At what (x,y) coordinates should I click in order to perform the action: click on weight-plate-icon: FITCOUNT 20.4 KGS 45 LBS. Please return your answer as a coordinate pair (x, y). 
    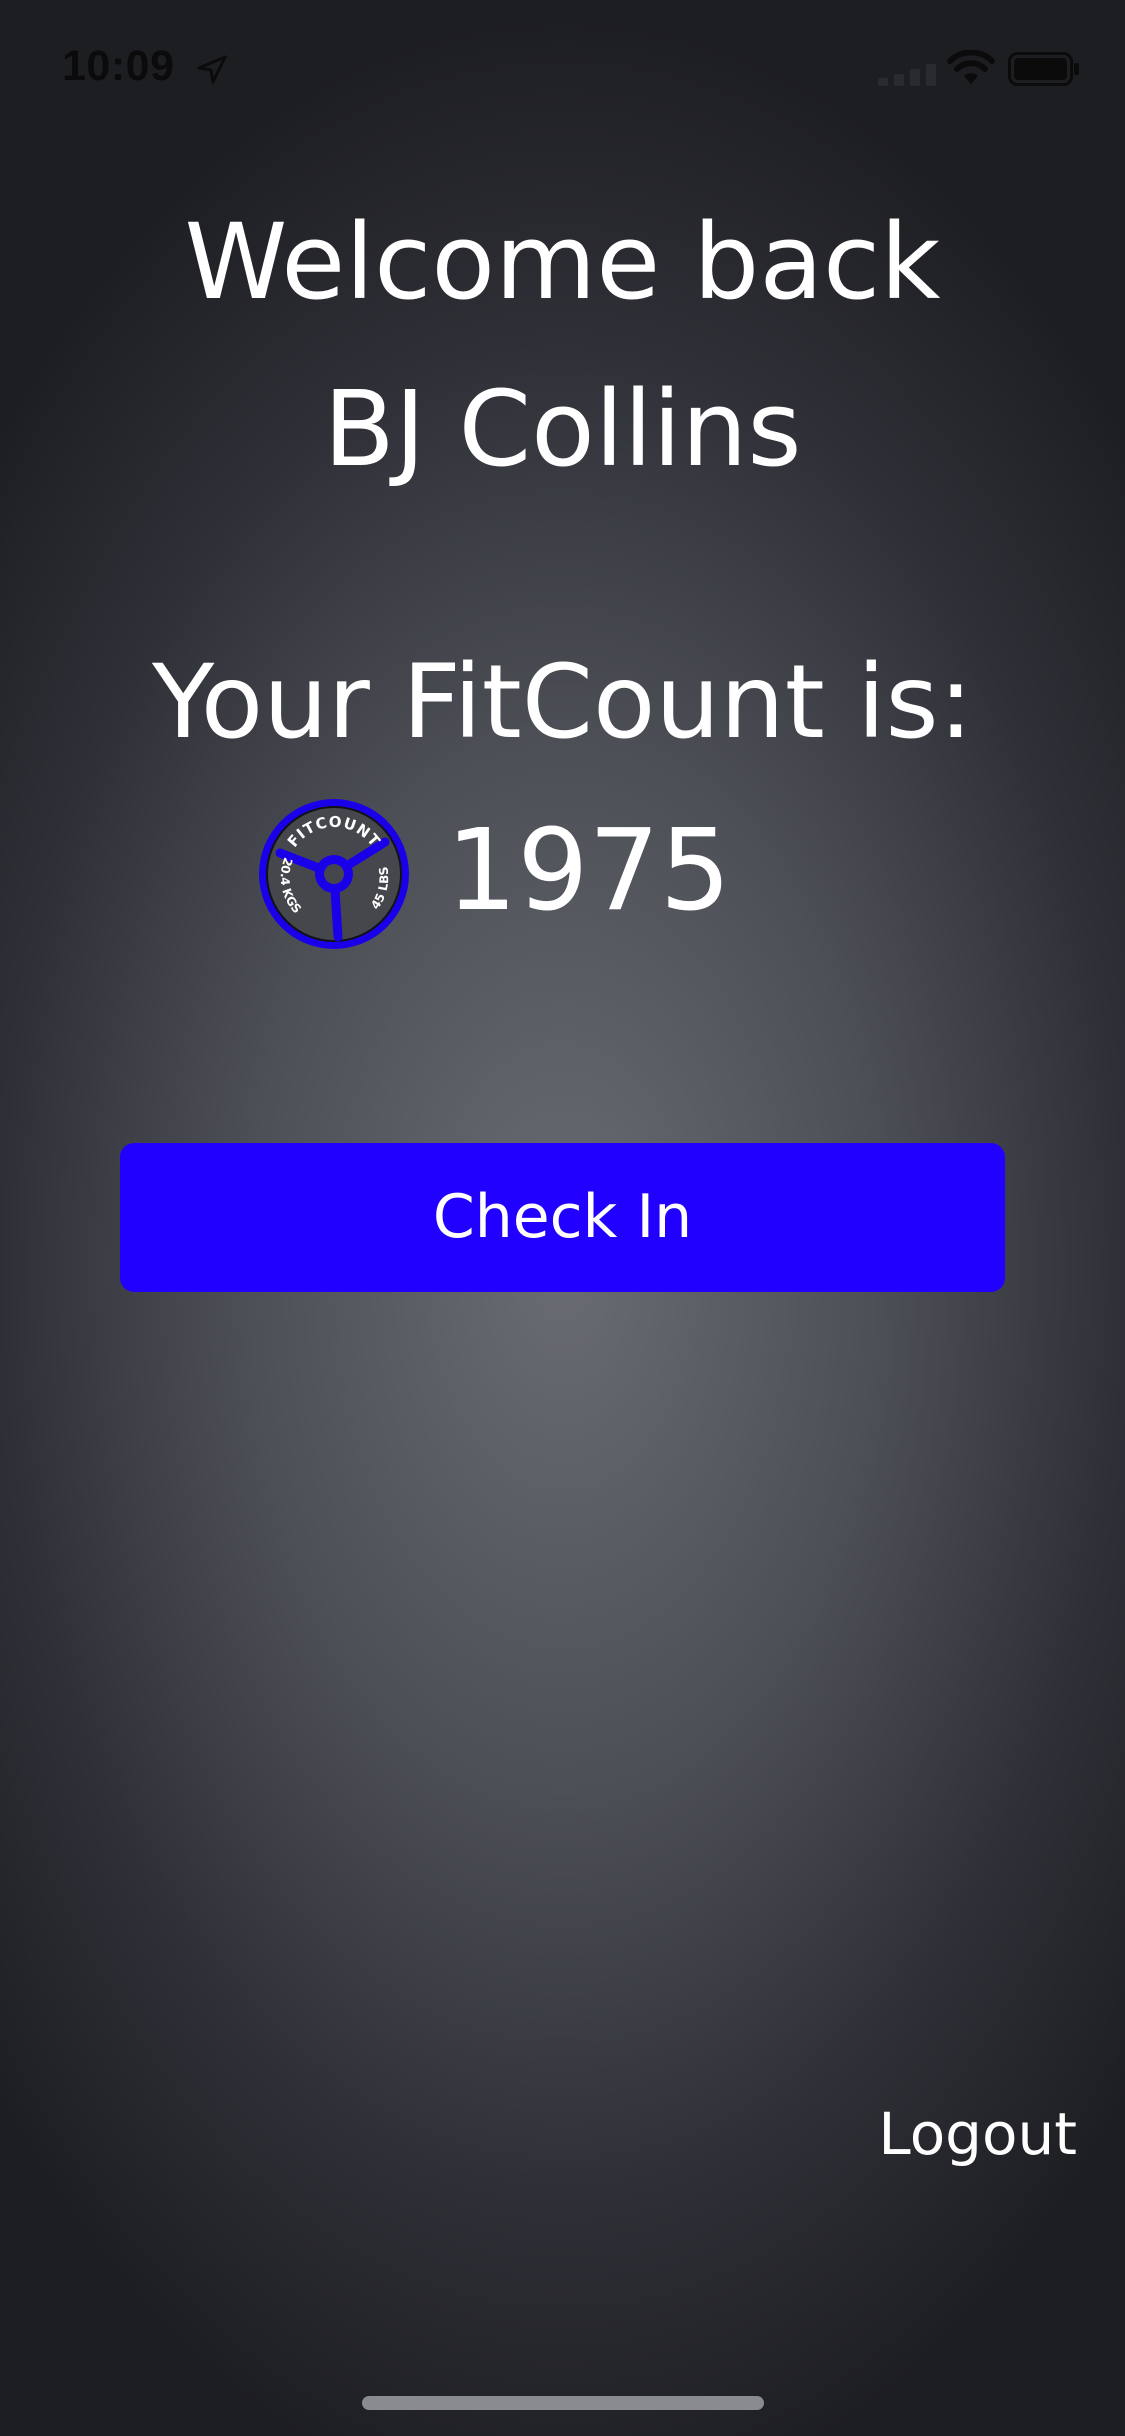
    Looking at the image, I should click on (334, 874).